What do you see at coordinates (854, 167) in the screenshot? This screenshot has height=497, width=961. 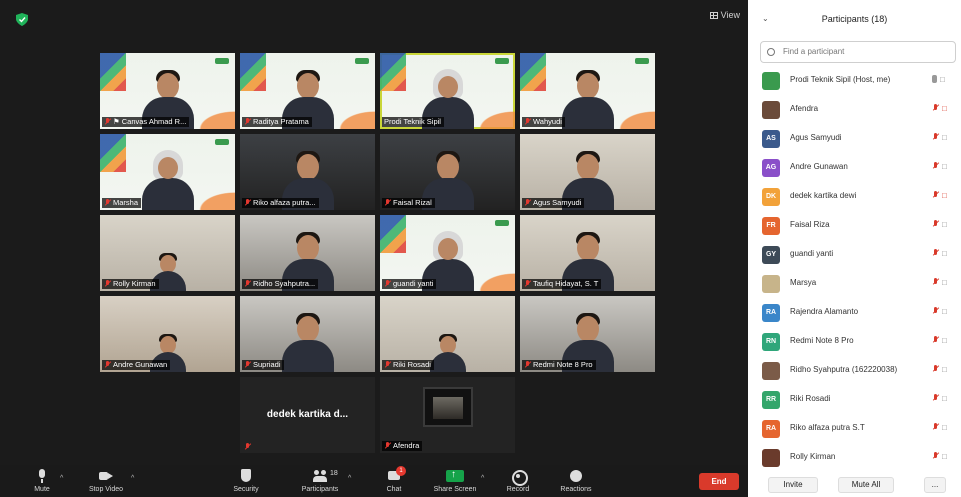 I see `participant-row: AG Andre Gunawan □` at bounding box center [854, 167].